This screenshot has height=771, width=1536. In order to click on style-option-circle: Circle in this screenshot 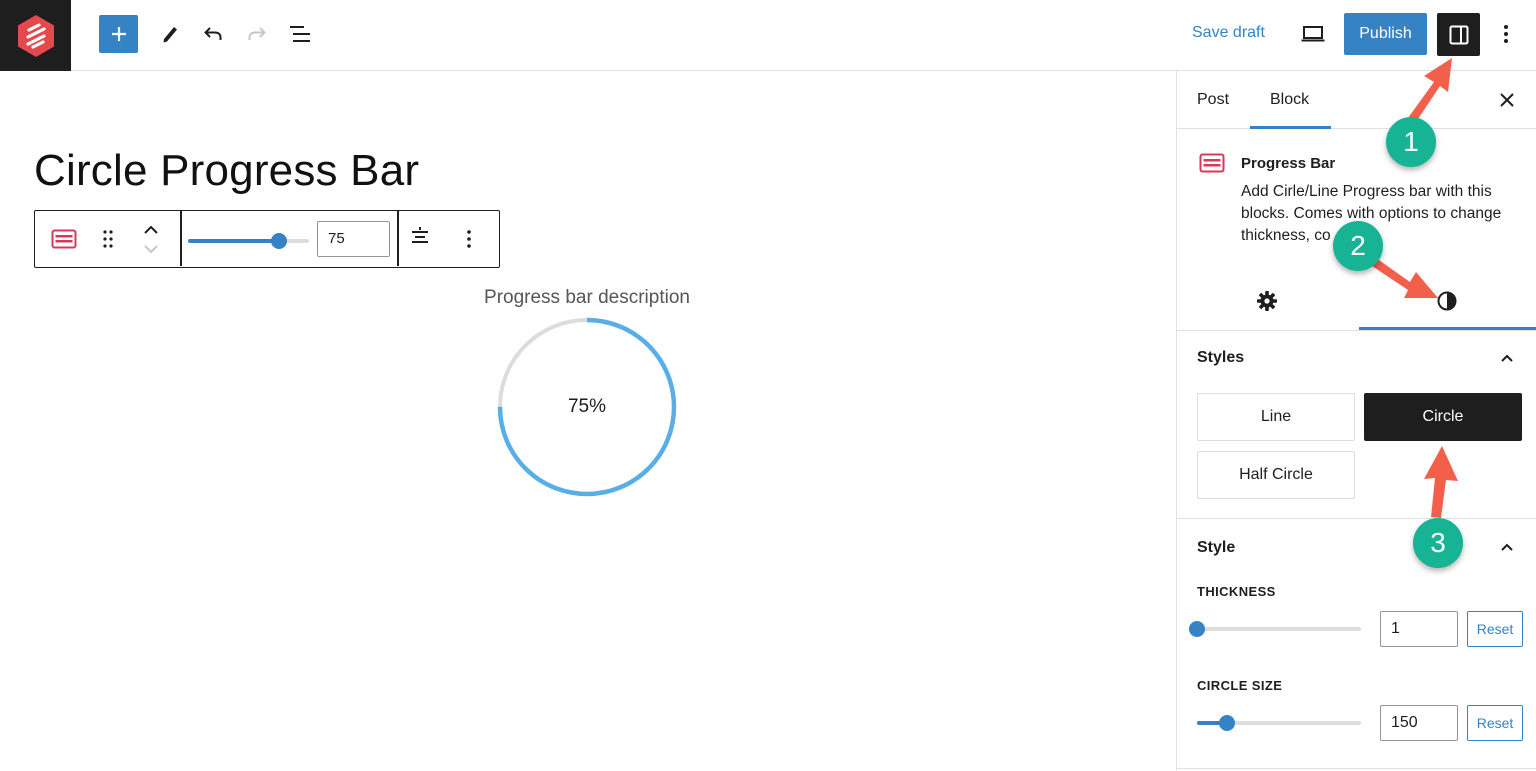, I will do `click(1443, 417)`.